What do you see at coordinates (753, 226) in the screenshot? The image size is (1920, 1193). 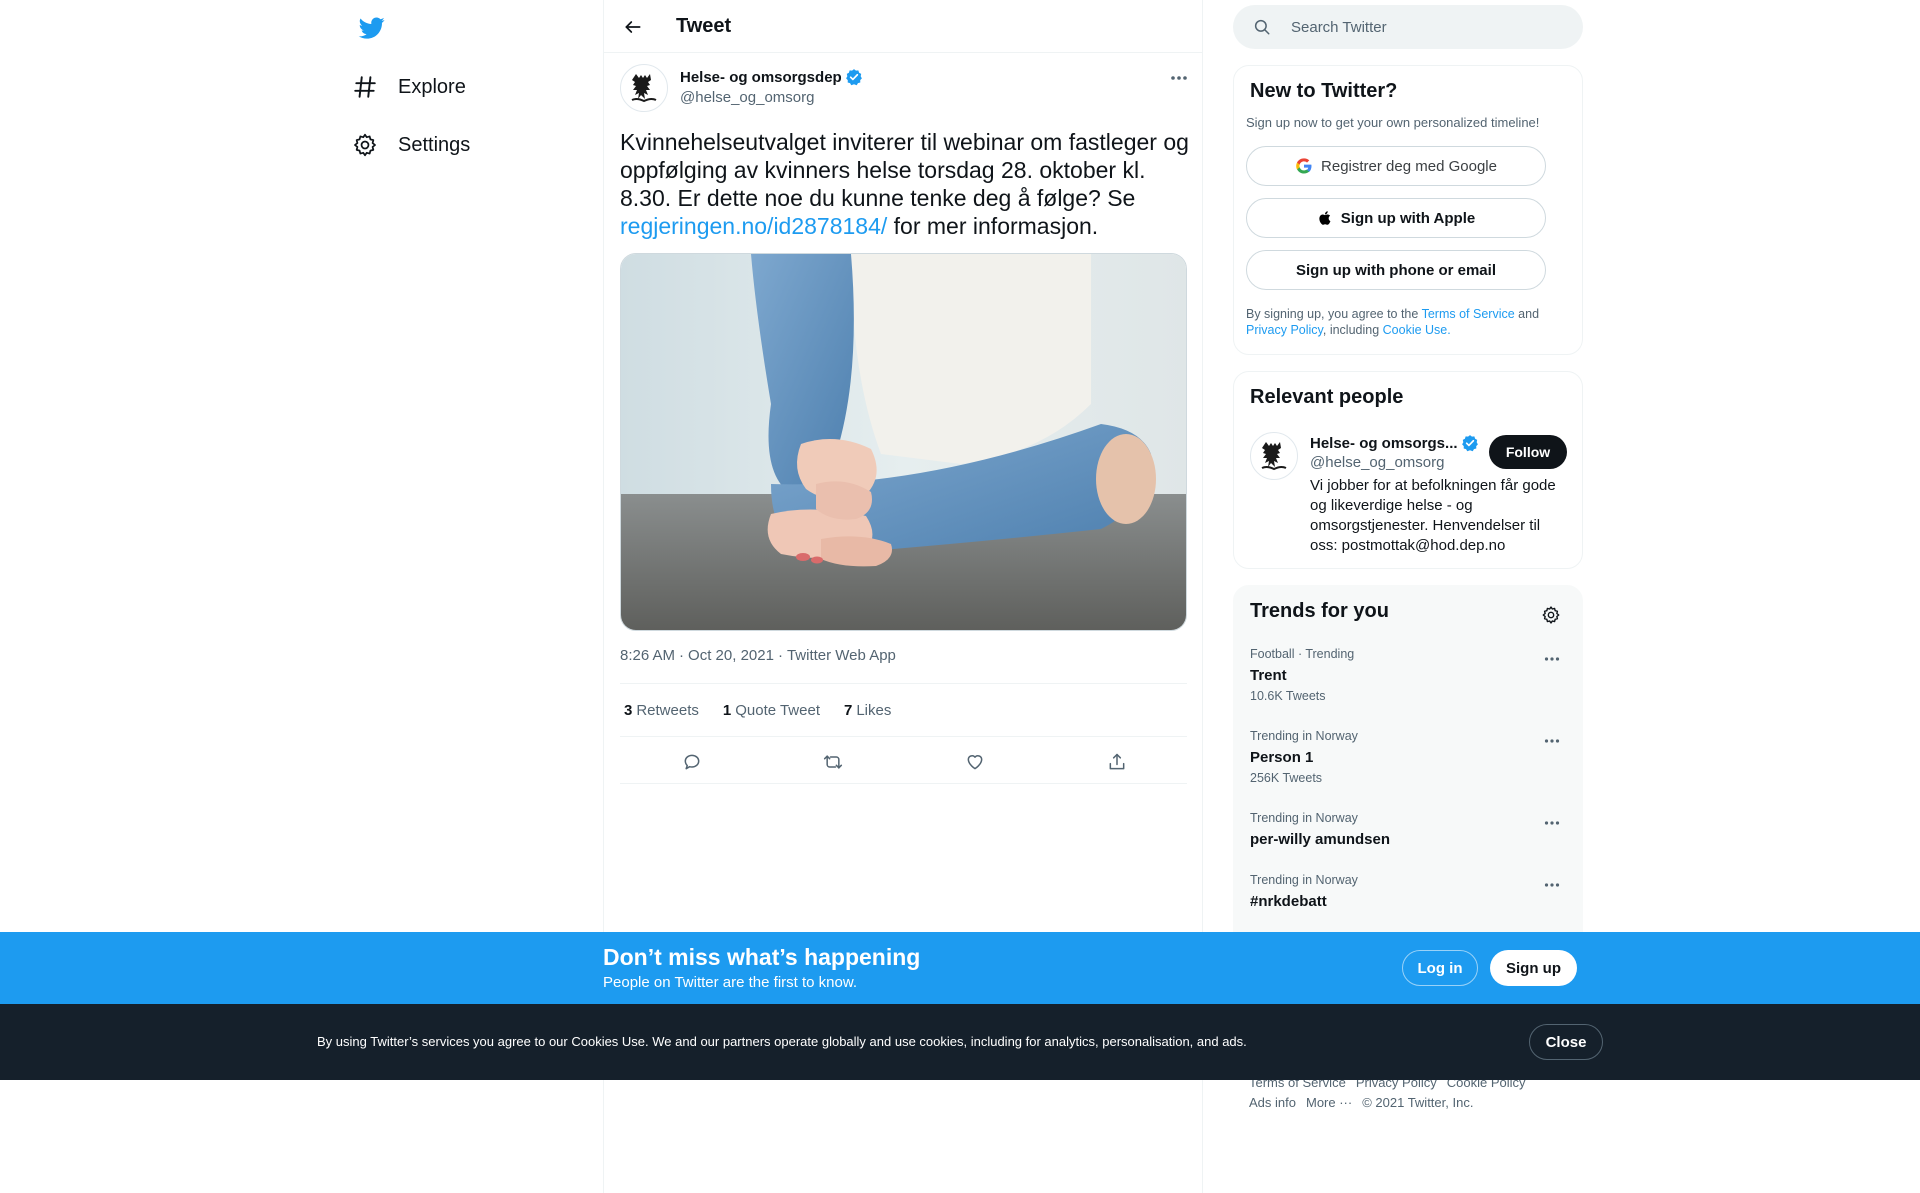 I see `tweet-link: regjeringen.no/id2878184/` at bounding box center [753, 226].